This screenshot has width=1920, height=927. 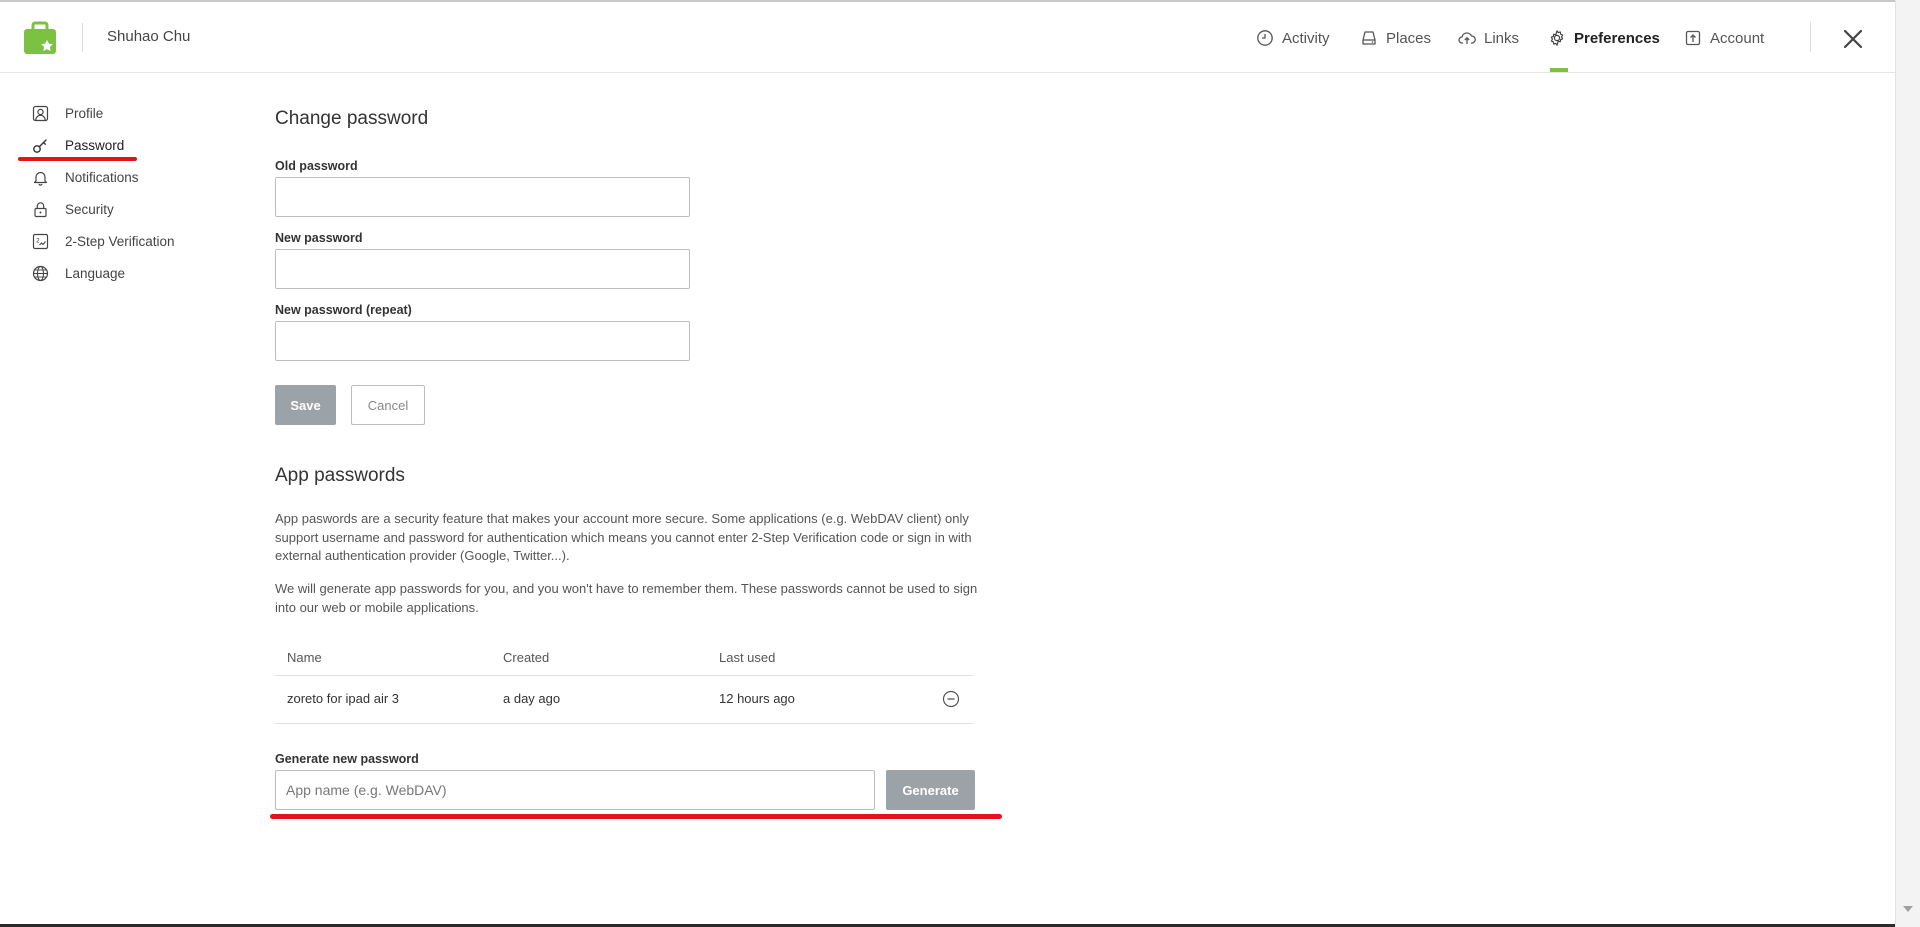 What do you see at coordinates (482, 269) in the screenshot?
I see `new-password-field` at bounding box center [482, 269].